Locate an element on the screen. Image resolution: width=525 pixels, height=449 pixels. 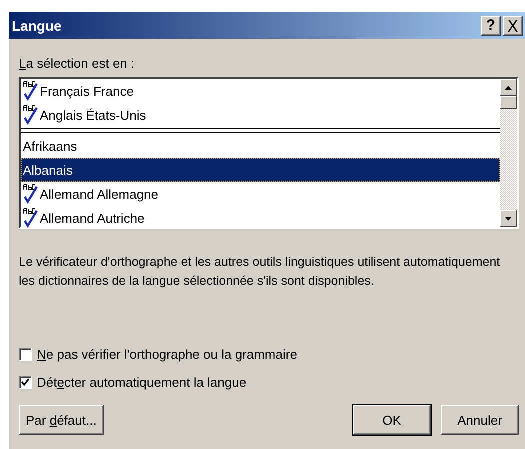
language-name: Afrikaans is located at coordinates (50, 146).